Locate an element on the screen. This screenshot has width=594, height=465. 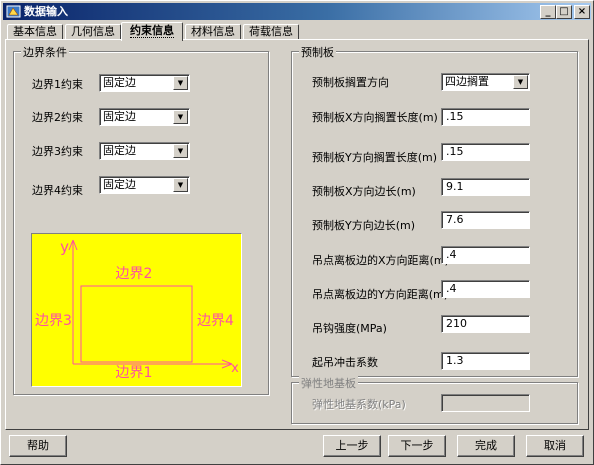
boundary3-label: 边界3约束 is located at coordinates (57, 151).